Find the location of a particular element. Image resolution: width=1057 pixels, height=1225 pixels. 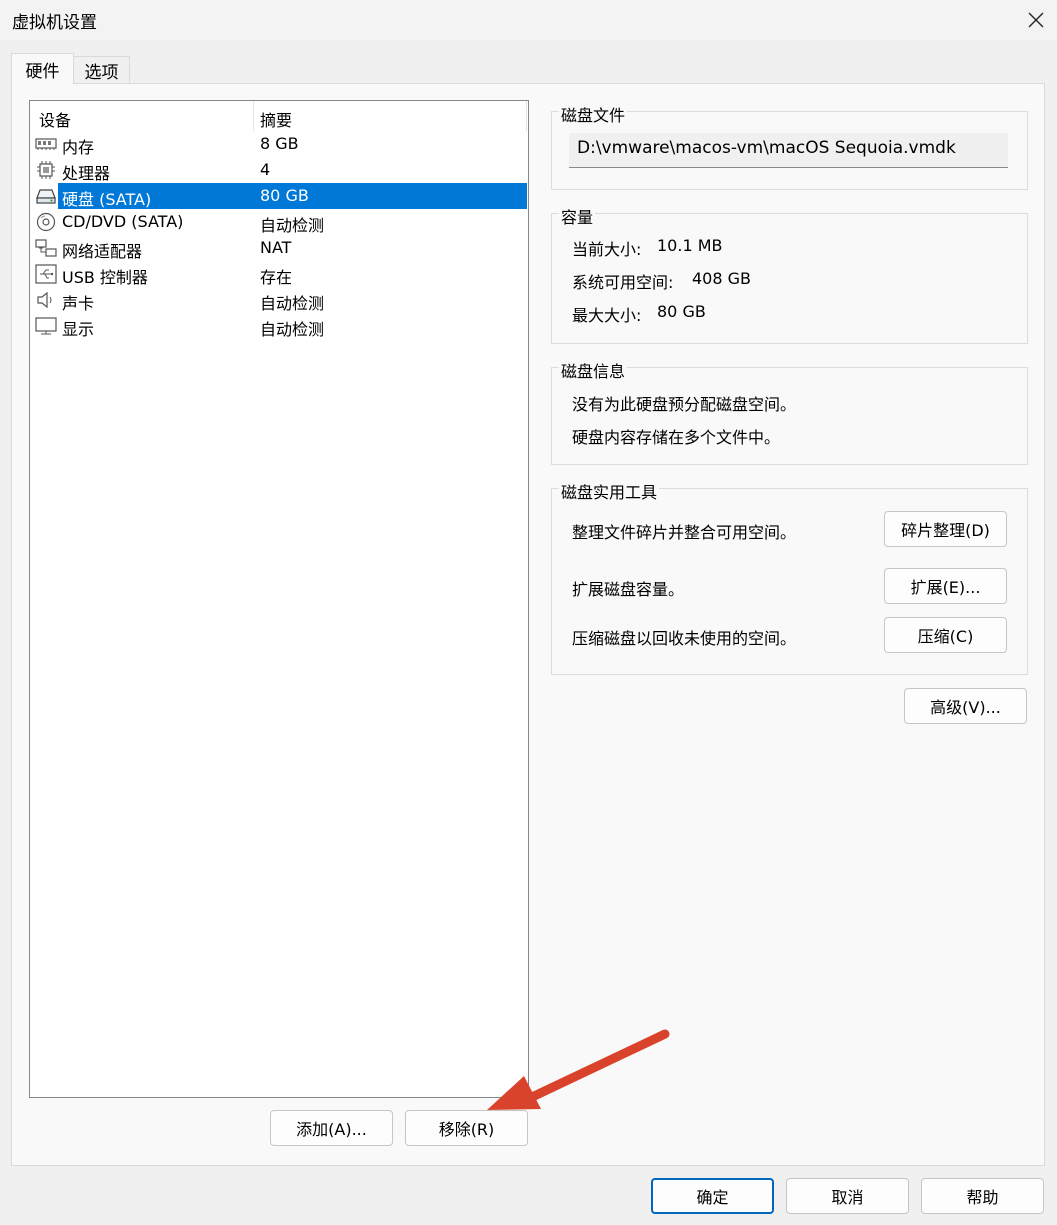

close-icon is located at coordinates (1036, 20).